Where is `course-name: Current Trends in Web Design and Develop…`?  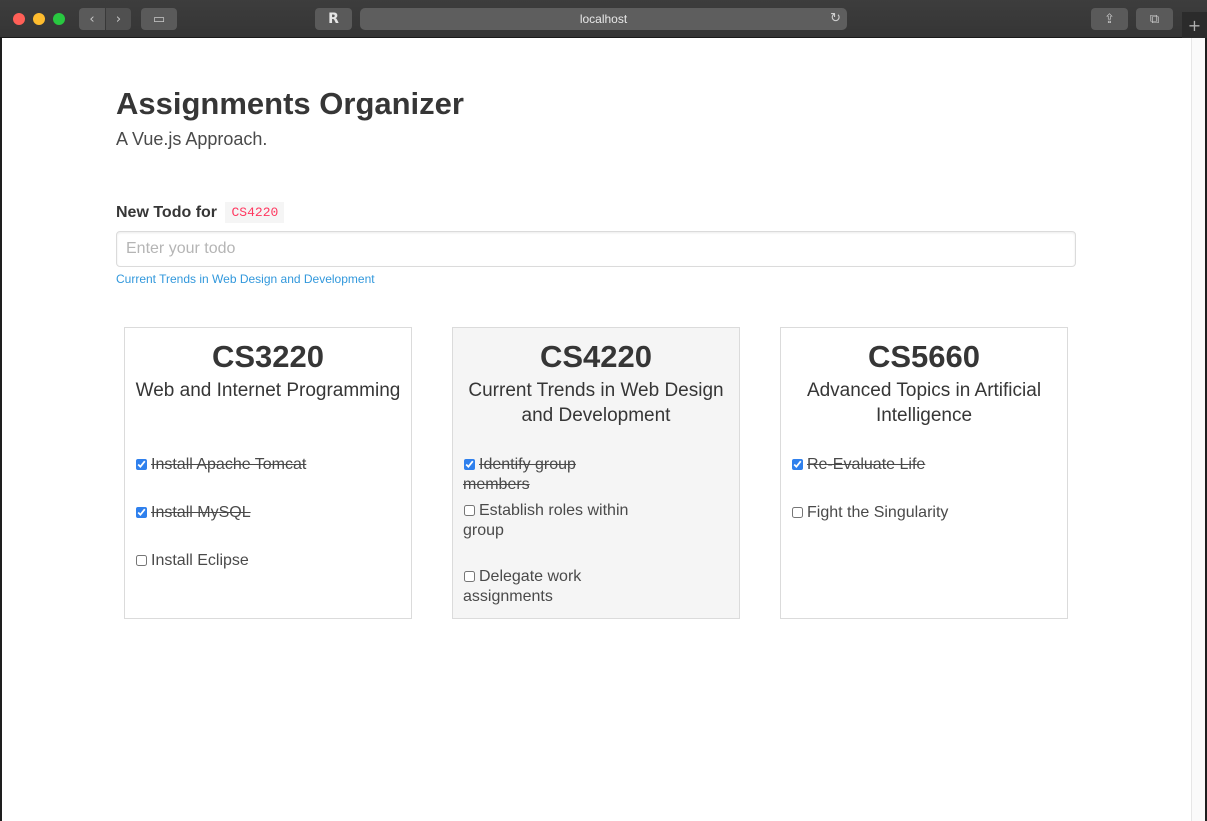 course-name: Current Trends in Web Design and Develop… is located at coordinates (596, 403).